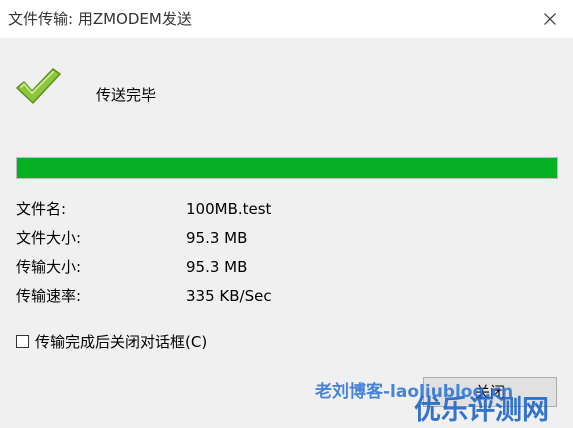  What do you see at coordinates (22, 341) in the screenshot?
I see `autoclose-checkbox` at bounding box center [22, 341].